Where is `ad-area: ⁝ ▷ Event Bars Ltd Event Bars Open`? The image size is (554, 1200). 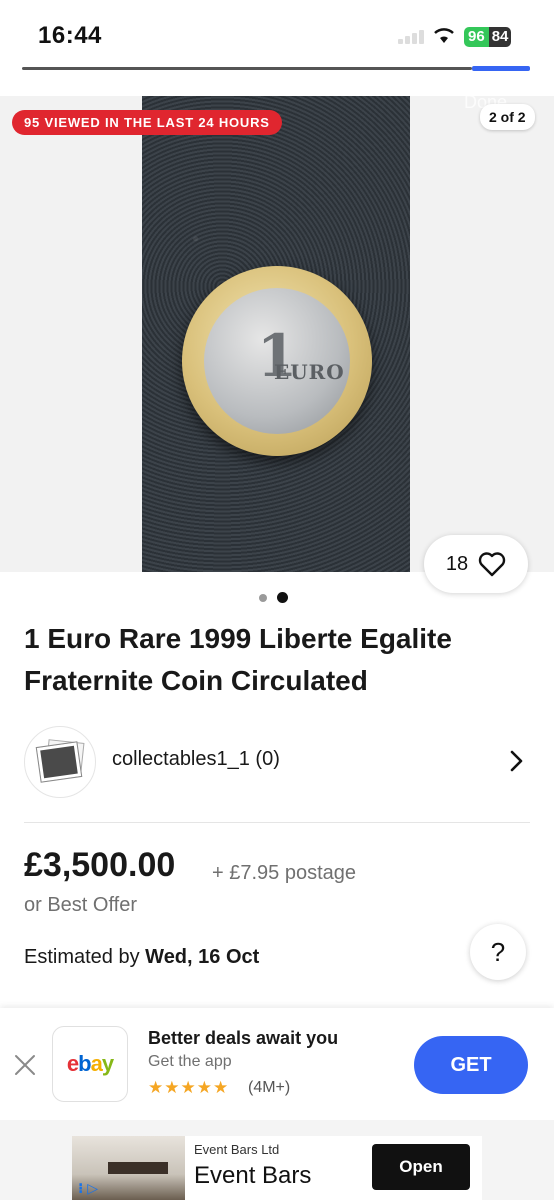 ad-area: ⁝ ▷ Event Bars Ltd Event Bars Open is located at coordinates (277, 1160).